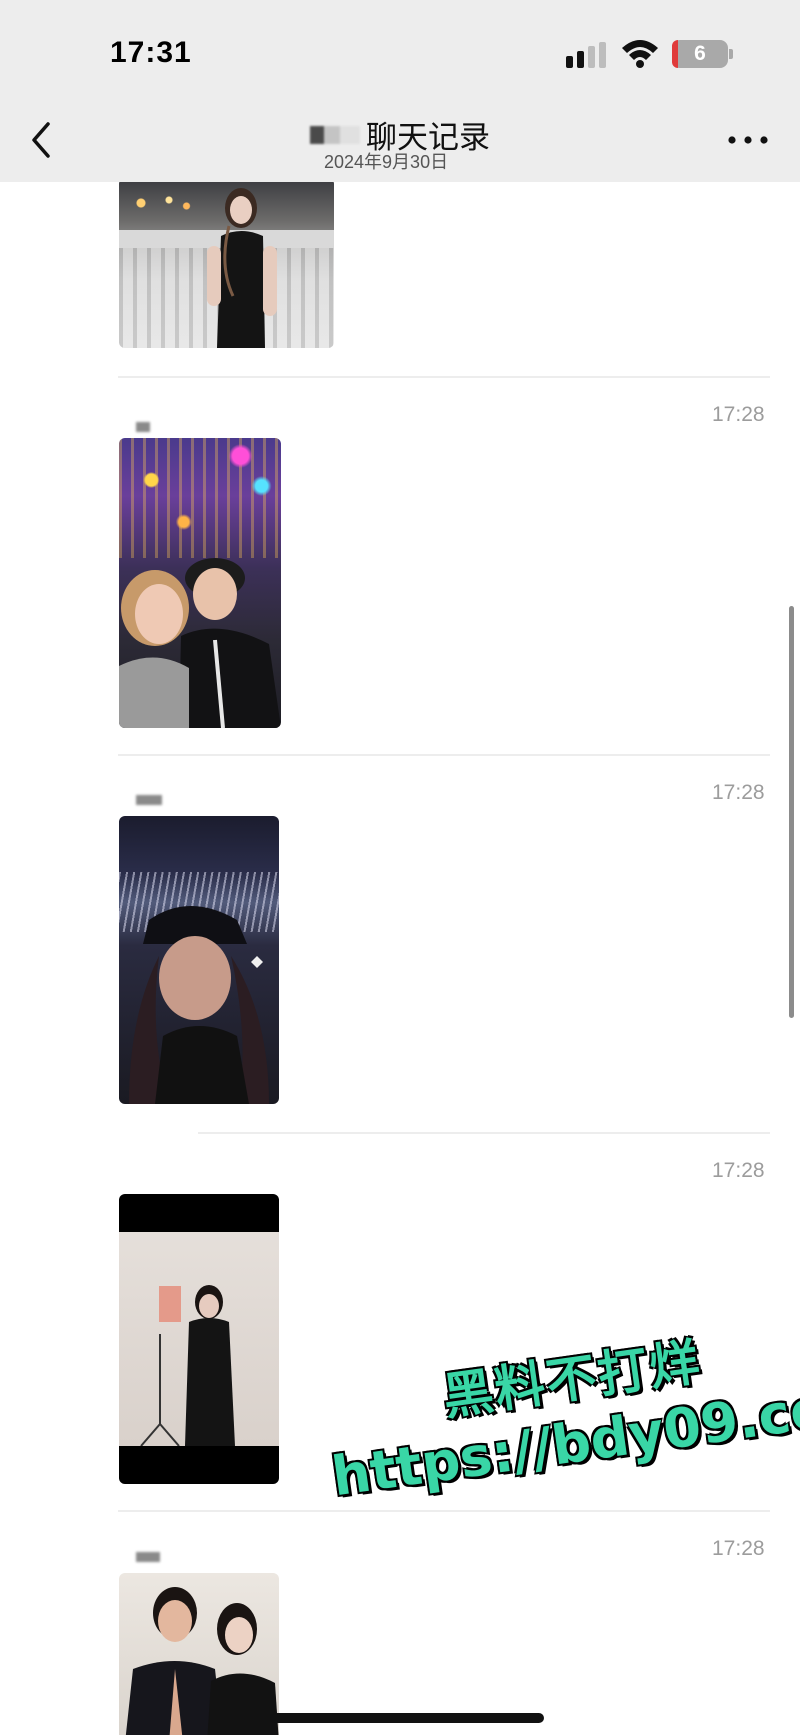  What do you see at coordinates (200, 643) in the screenshot?
I see `couple-selfie` at bounding box center [200, 643].